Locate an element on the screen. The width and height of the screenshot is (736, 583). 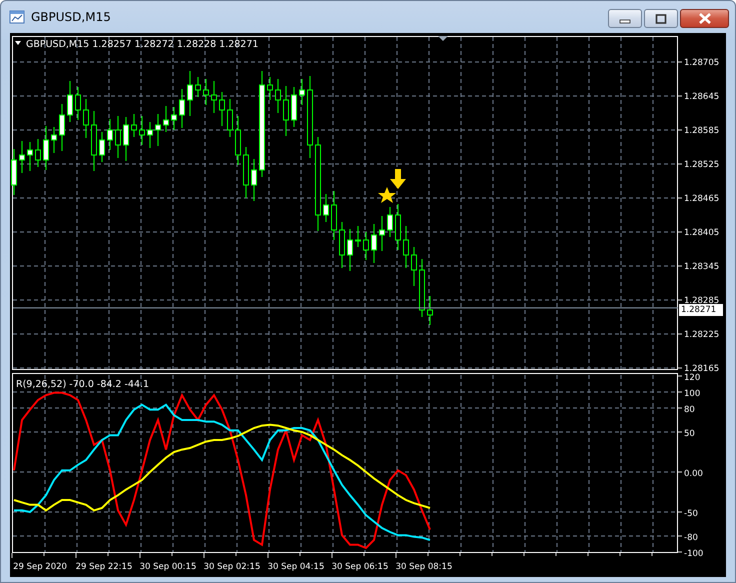
y-tick-label: 80 is located at coordinates (689, 410).